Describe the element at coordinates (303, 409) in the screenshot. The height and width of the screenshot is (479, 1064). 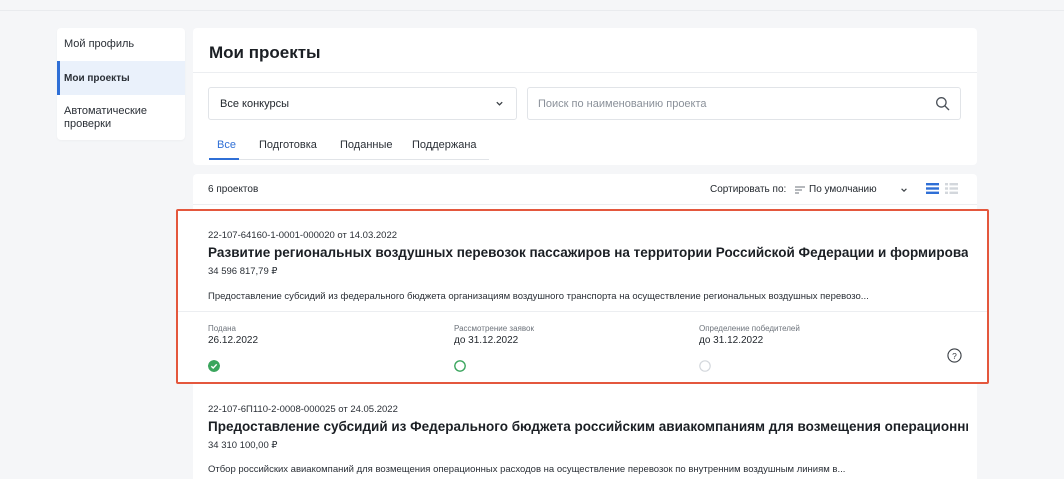
I see `project-id: 22-107-6П110-2-0008-000025 от 24.05.2022` at that location.